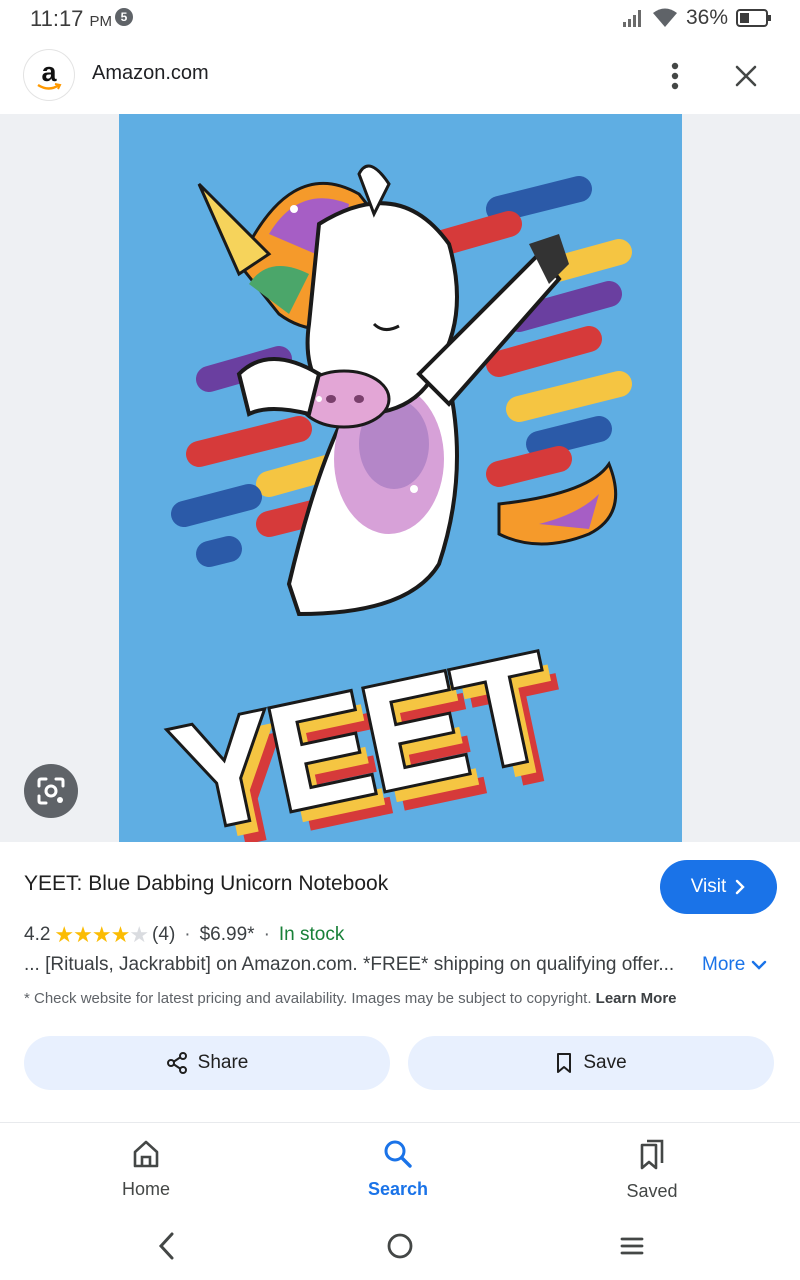  What do you see at coordinates (146, 1154) in the screenshot?
I see `home-icon` at bounding box center [146, 1154].